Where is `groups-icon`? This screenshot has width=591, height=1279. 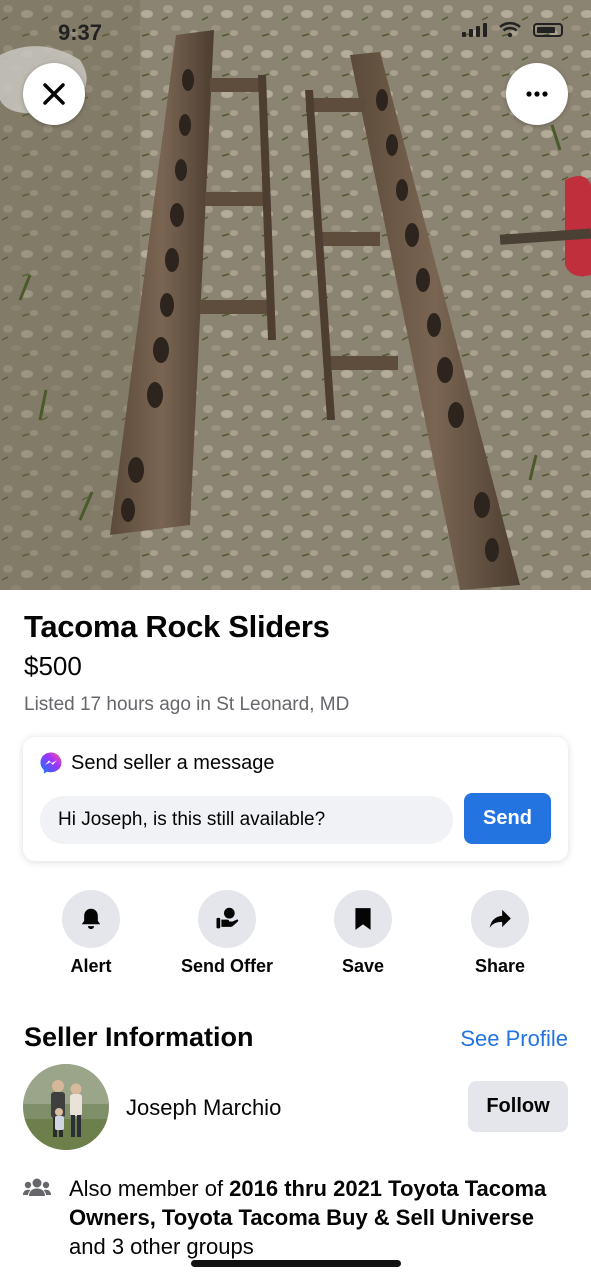 groups-icon is located at coordinates (37, 1187).